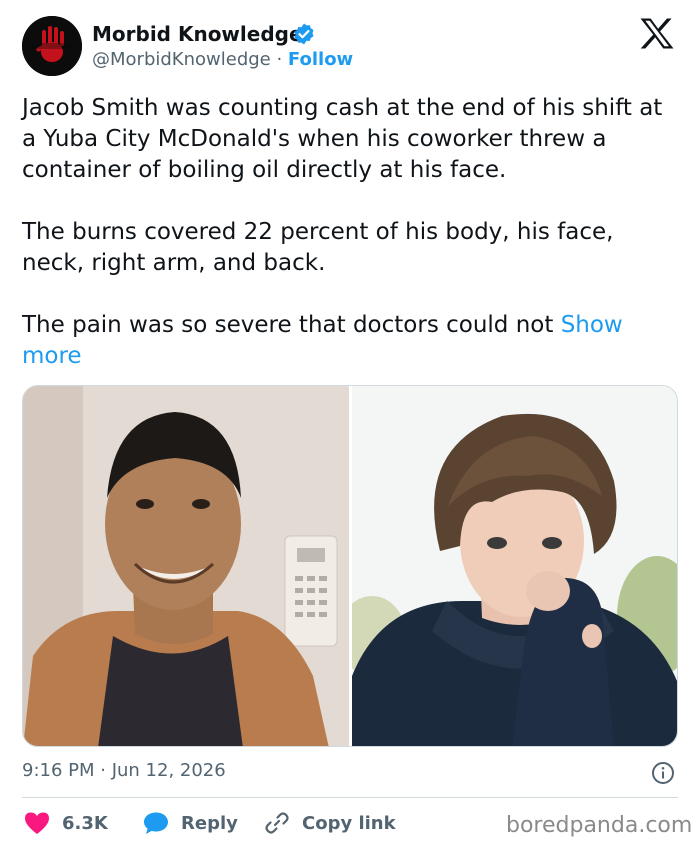 The height and width of the screenshot is (851, 700). What do you see at coordinates (350, 797) in the screenshot?
I see `divider` at bounding box center [350, 797].